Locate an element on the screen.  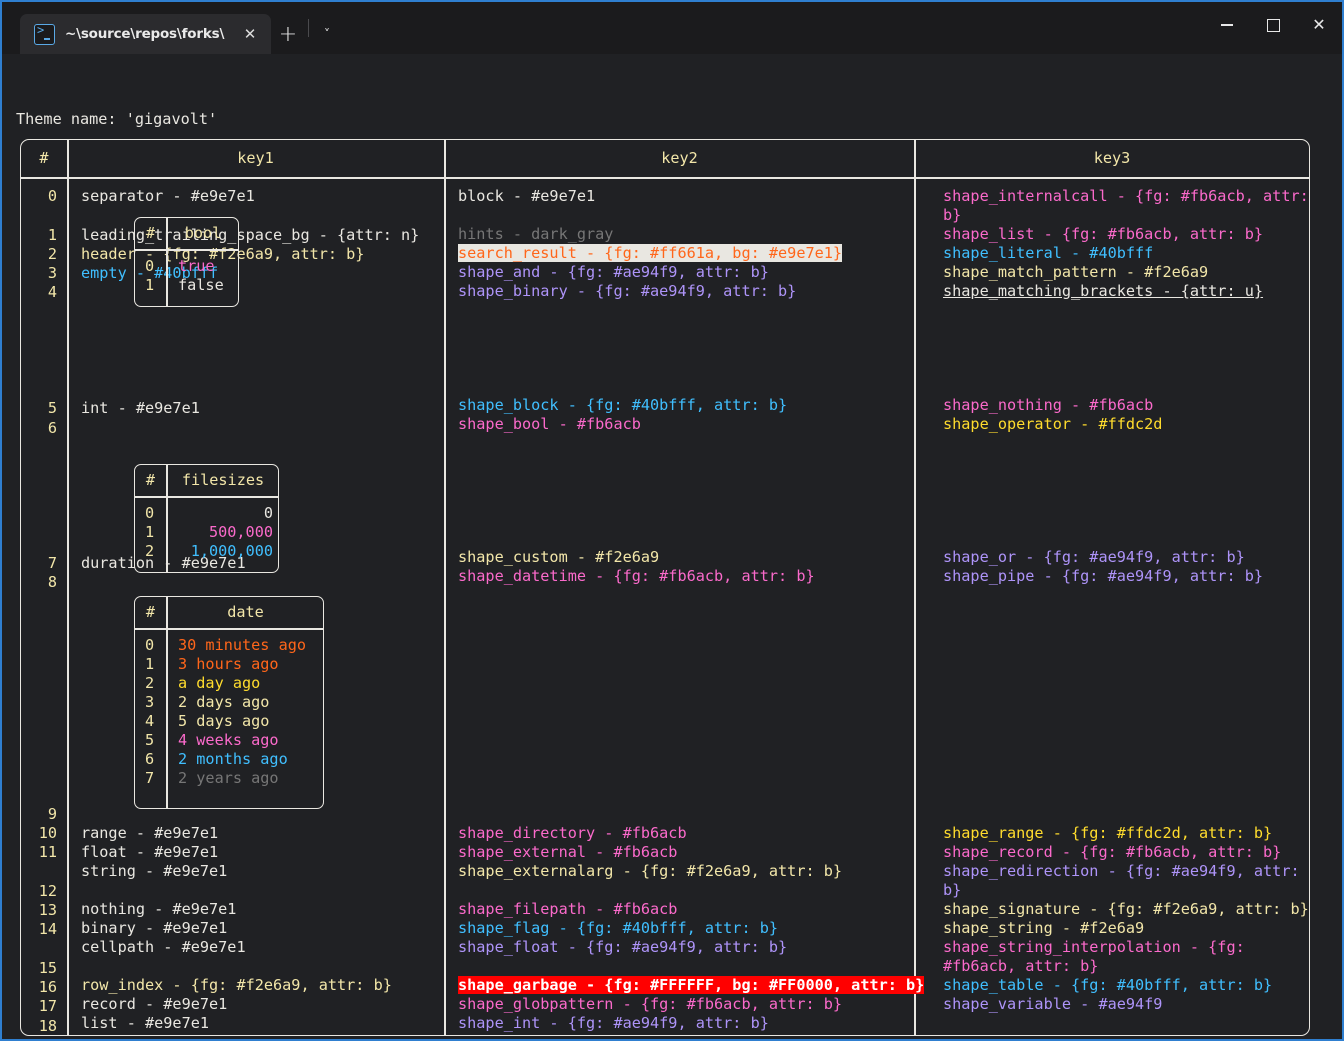
key1-float: float - #e9e7e1 is located at coordinates (150, 852).